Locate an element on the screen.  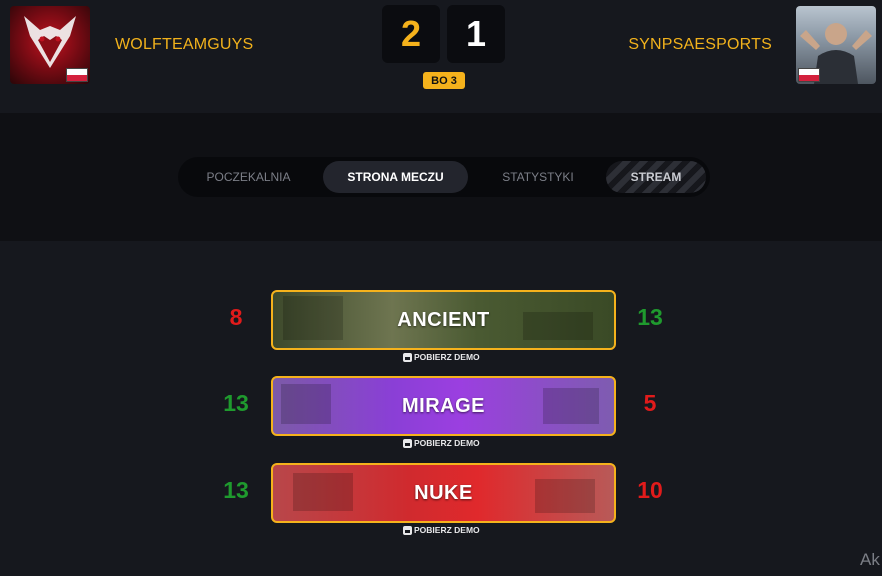
map-result-row: 13 MIRAGE 5 POBIERZ DEMO is located at coordinates (441, 419).